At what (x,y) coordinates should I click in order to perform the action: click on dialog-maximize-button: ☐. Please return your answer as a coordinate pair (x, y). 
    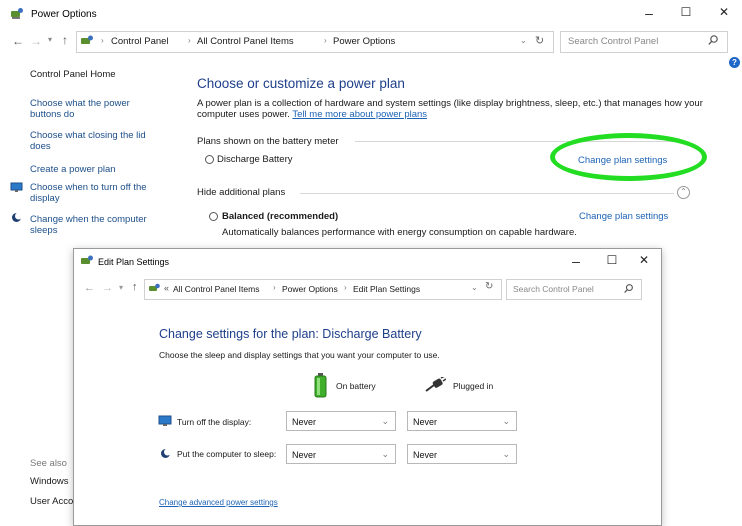
    Looking at the image, I should click on (612, 260).